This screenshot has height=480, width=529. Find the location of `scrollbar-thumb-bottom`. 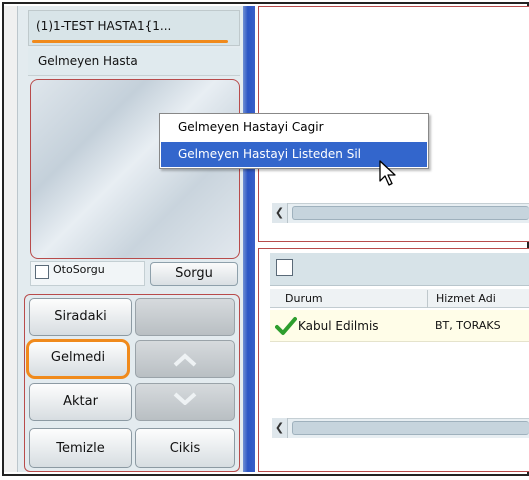

scrollbar-thumb-bottom is located at coordinates (410, 428).